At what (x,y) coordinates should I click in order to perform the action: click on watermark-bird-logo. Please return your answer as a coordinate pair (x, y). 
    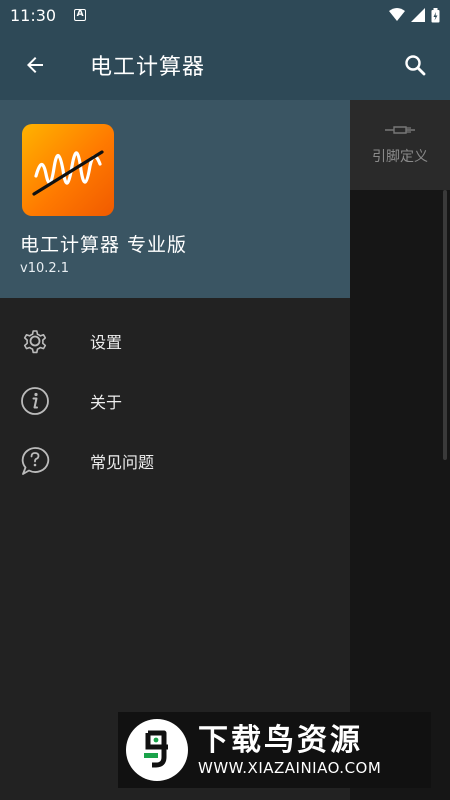
    Looking at the image, I should click on (157, 750).